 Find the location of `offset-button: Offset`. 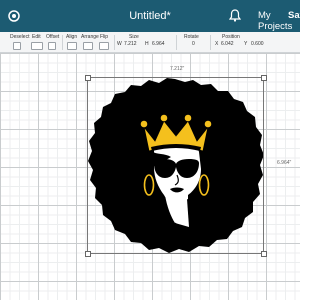

offset-button: Offset is located at coordinates (52, 37).